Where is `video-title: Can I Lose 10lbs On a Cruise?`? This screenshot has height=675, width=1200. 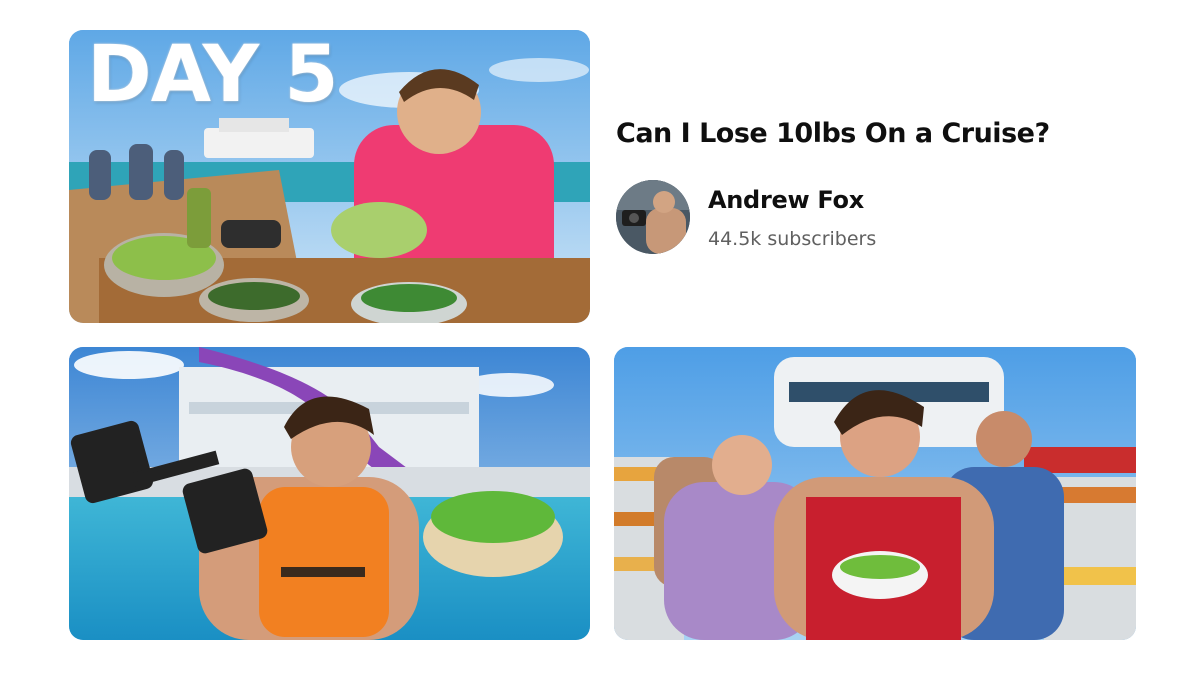
video-title: Can I Lose 10lbs On a Cruise? is located at coordinates (896, 133).